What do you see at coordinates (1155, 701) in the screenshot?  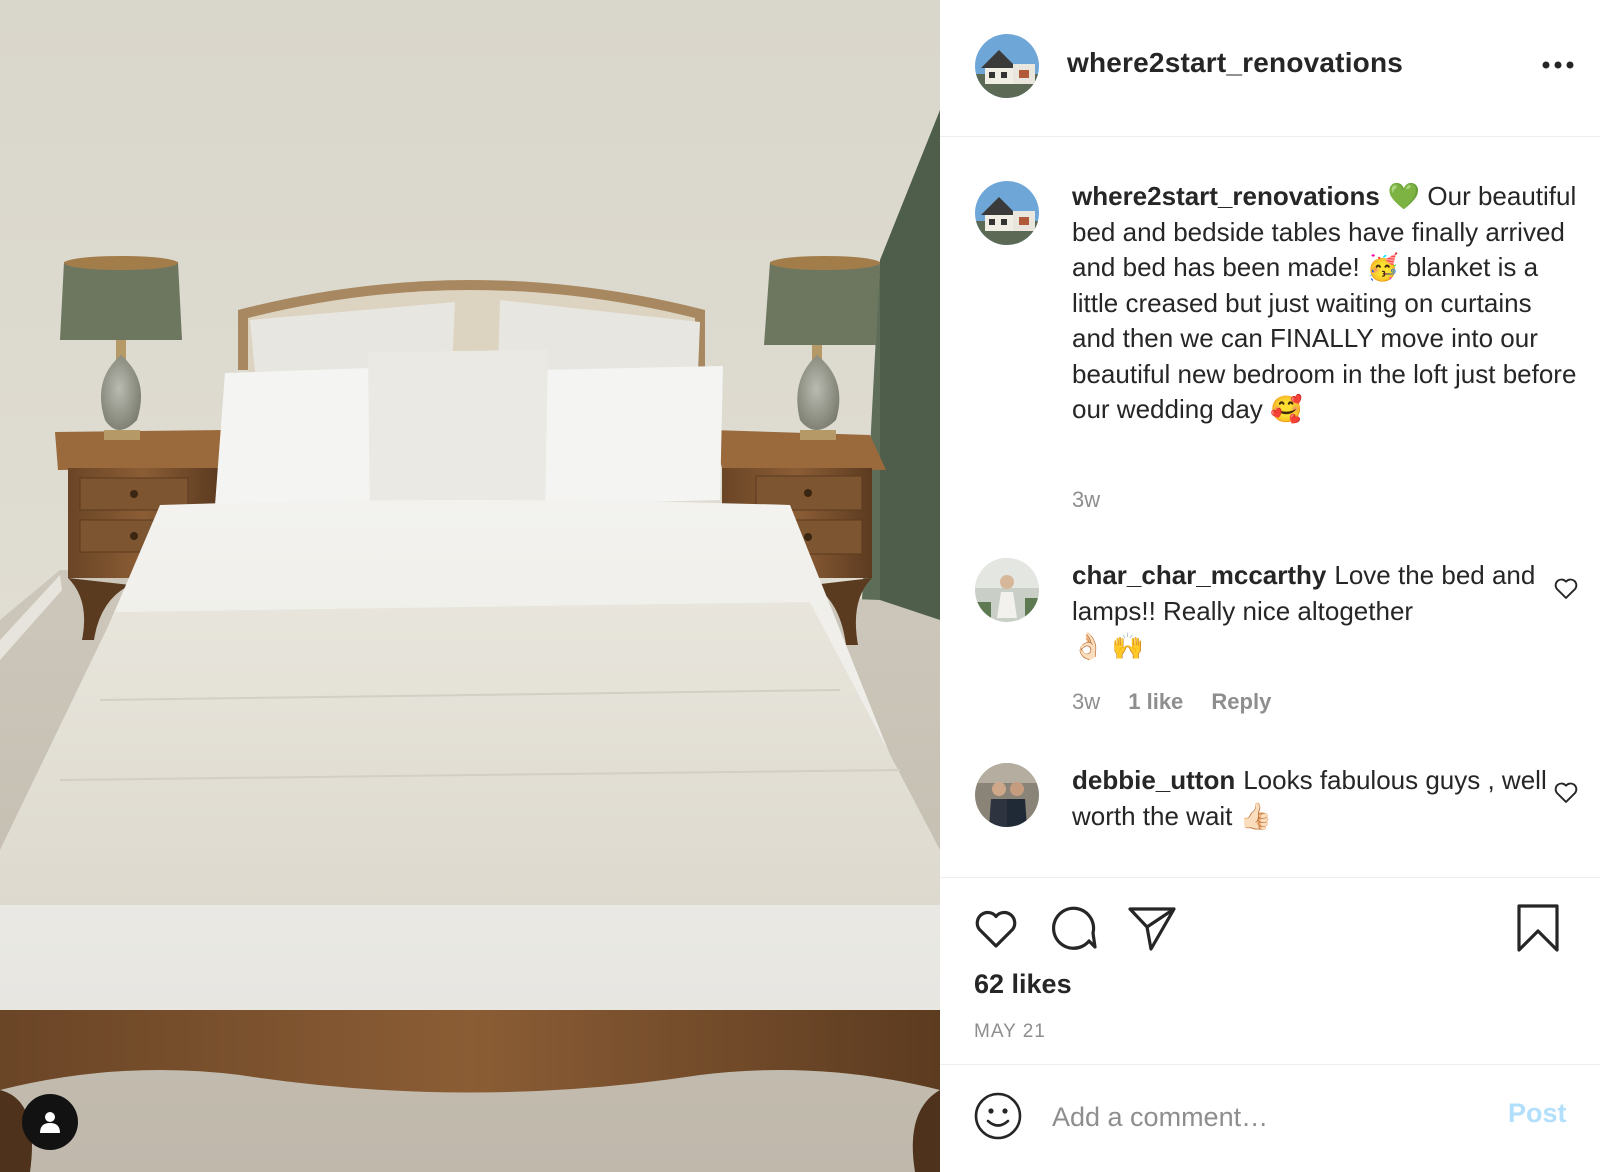 I see `comment-likes: 1 like` at bounding box center [1155, 701].